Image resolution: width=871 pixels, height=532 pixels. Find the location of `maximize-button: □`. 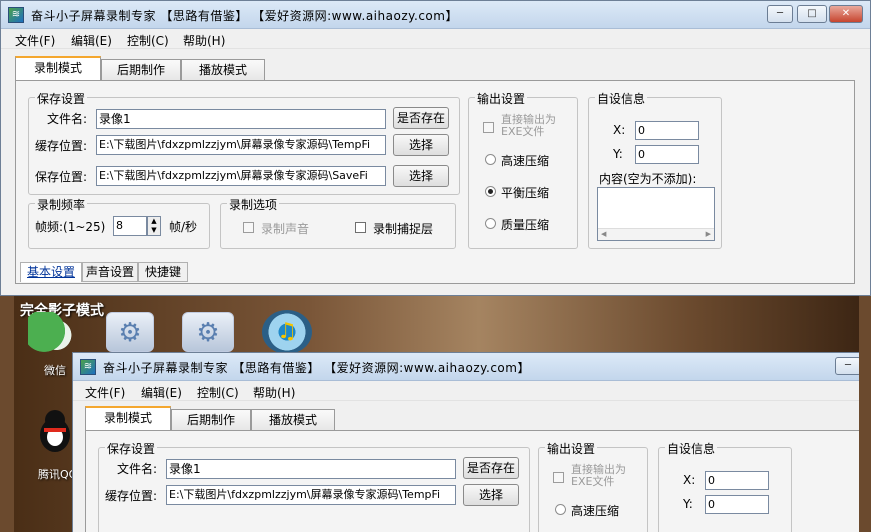

maximize-button: □ is located at coordinates (812, 14).